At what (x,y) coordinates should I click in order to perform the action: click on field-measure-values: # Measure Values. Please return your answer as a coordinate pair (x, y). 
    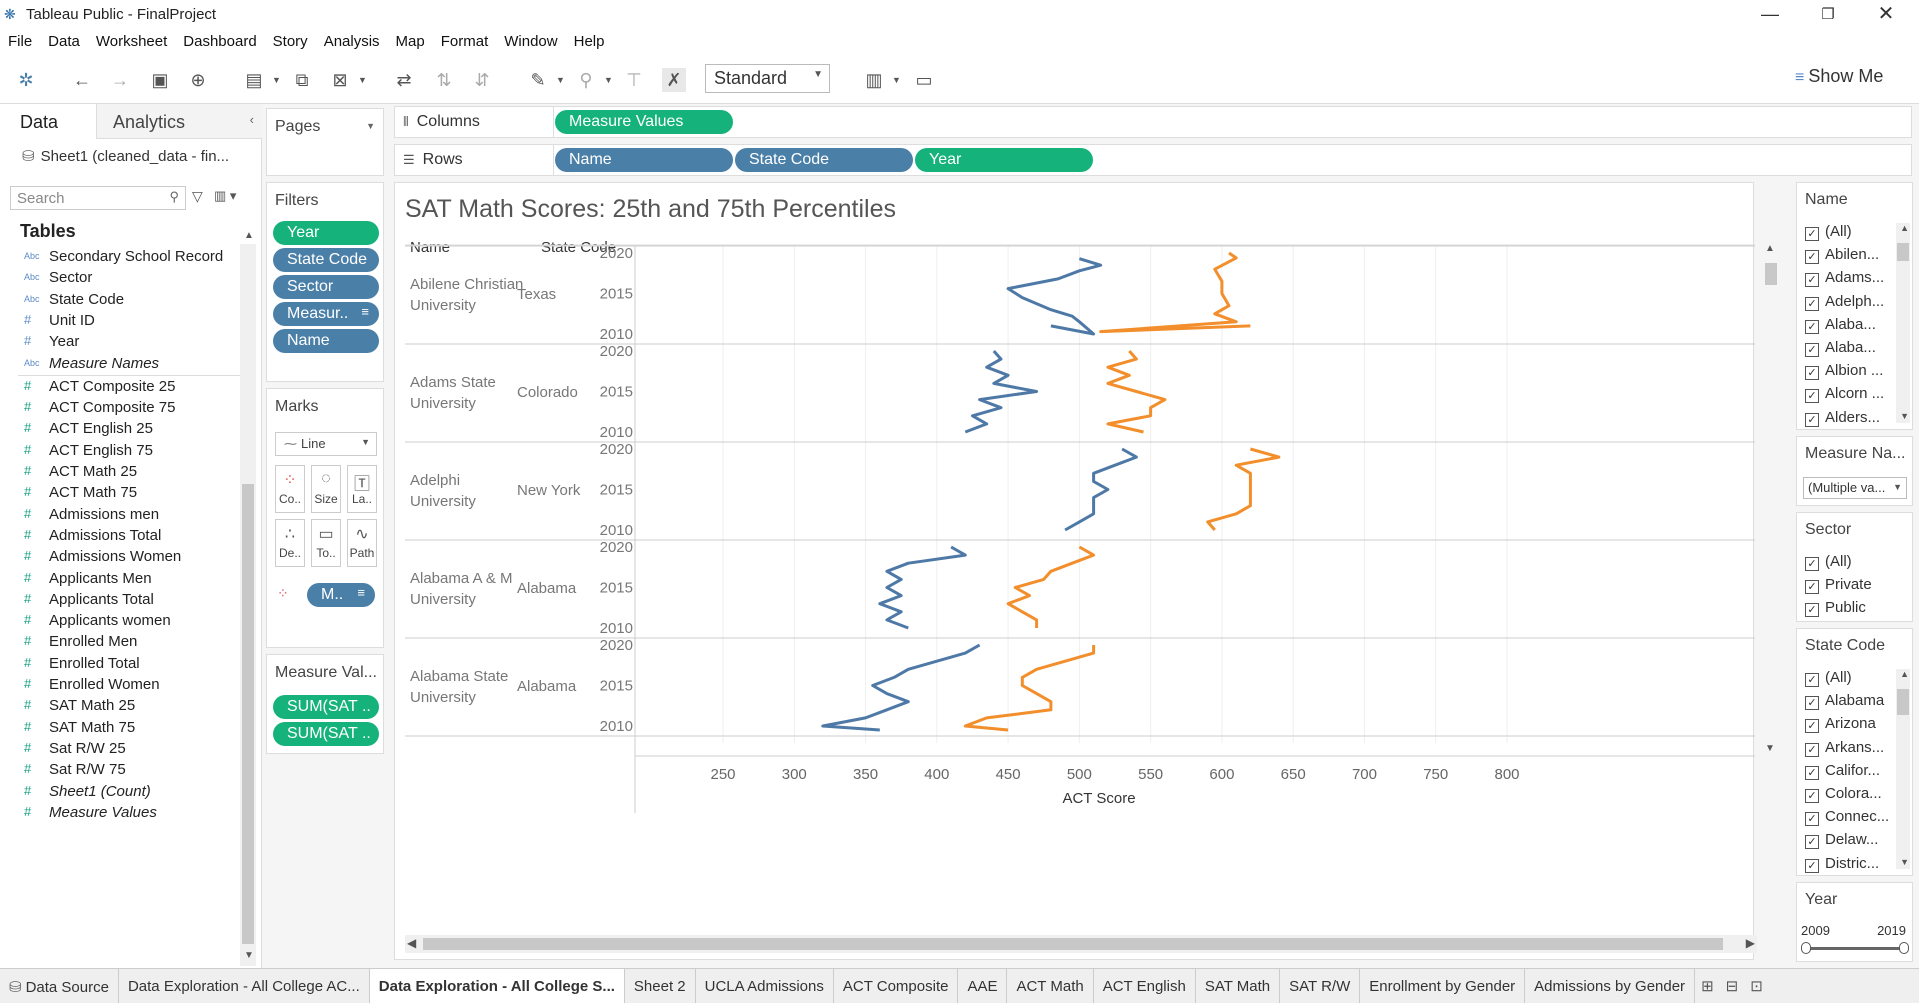
    Looking at the image, I should click on (120, 813).